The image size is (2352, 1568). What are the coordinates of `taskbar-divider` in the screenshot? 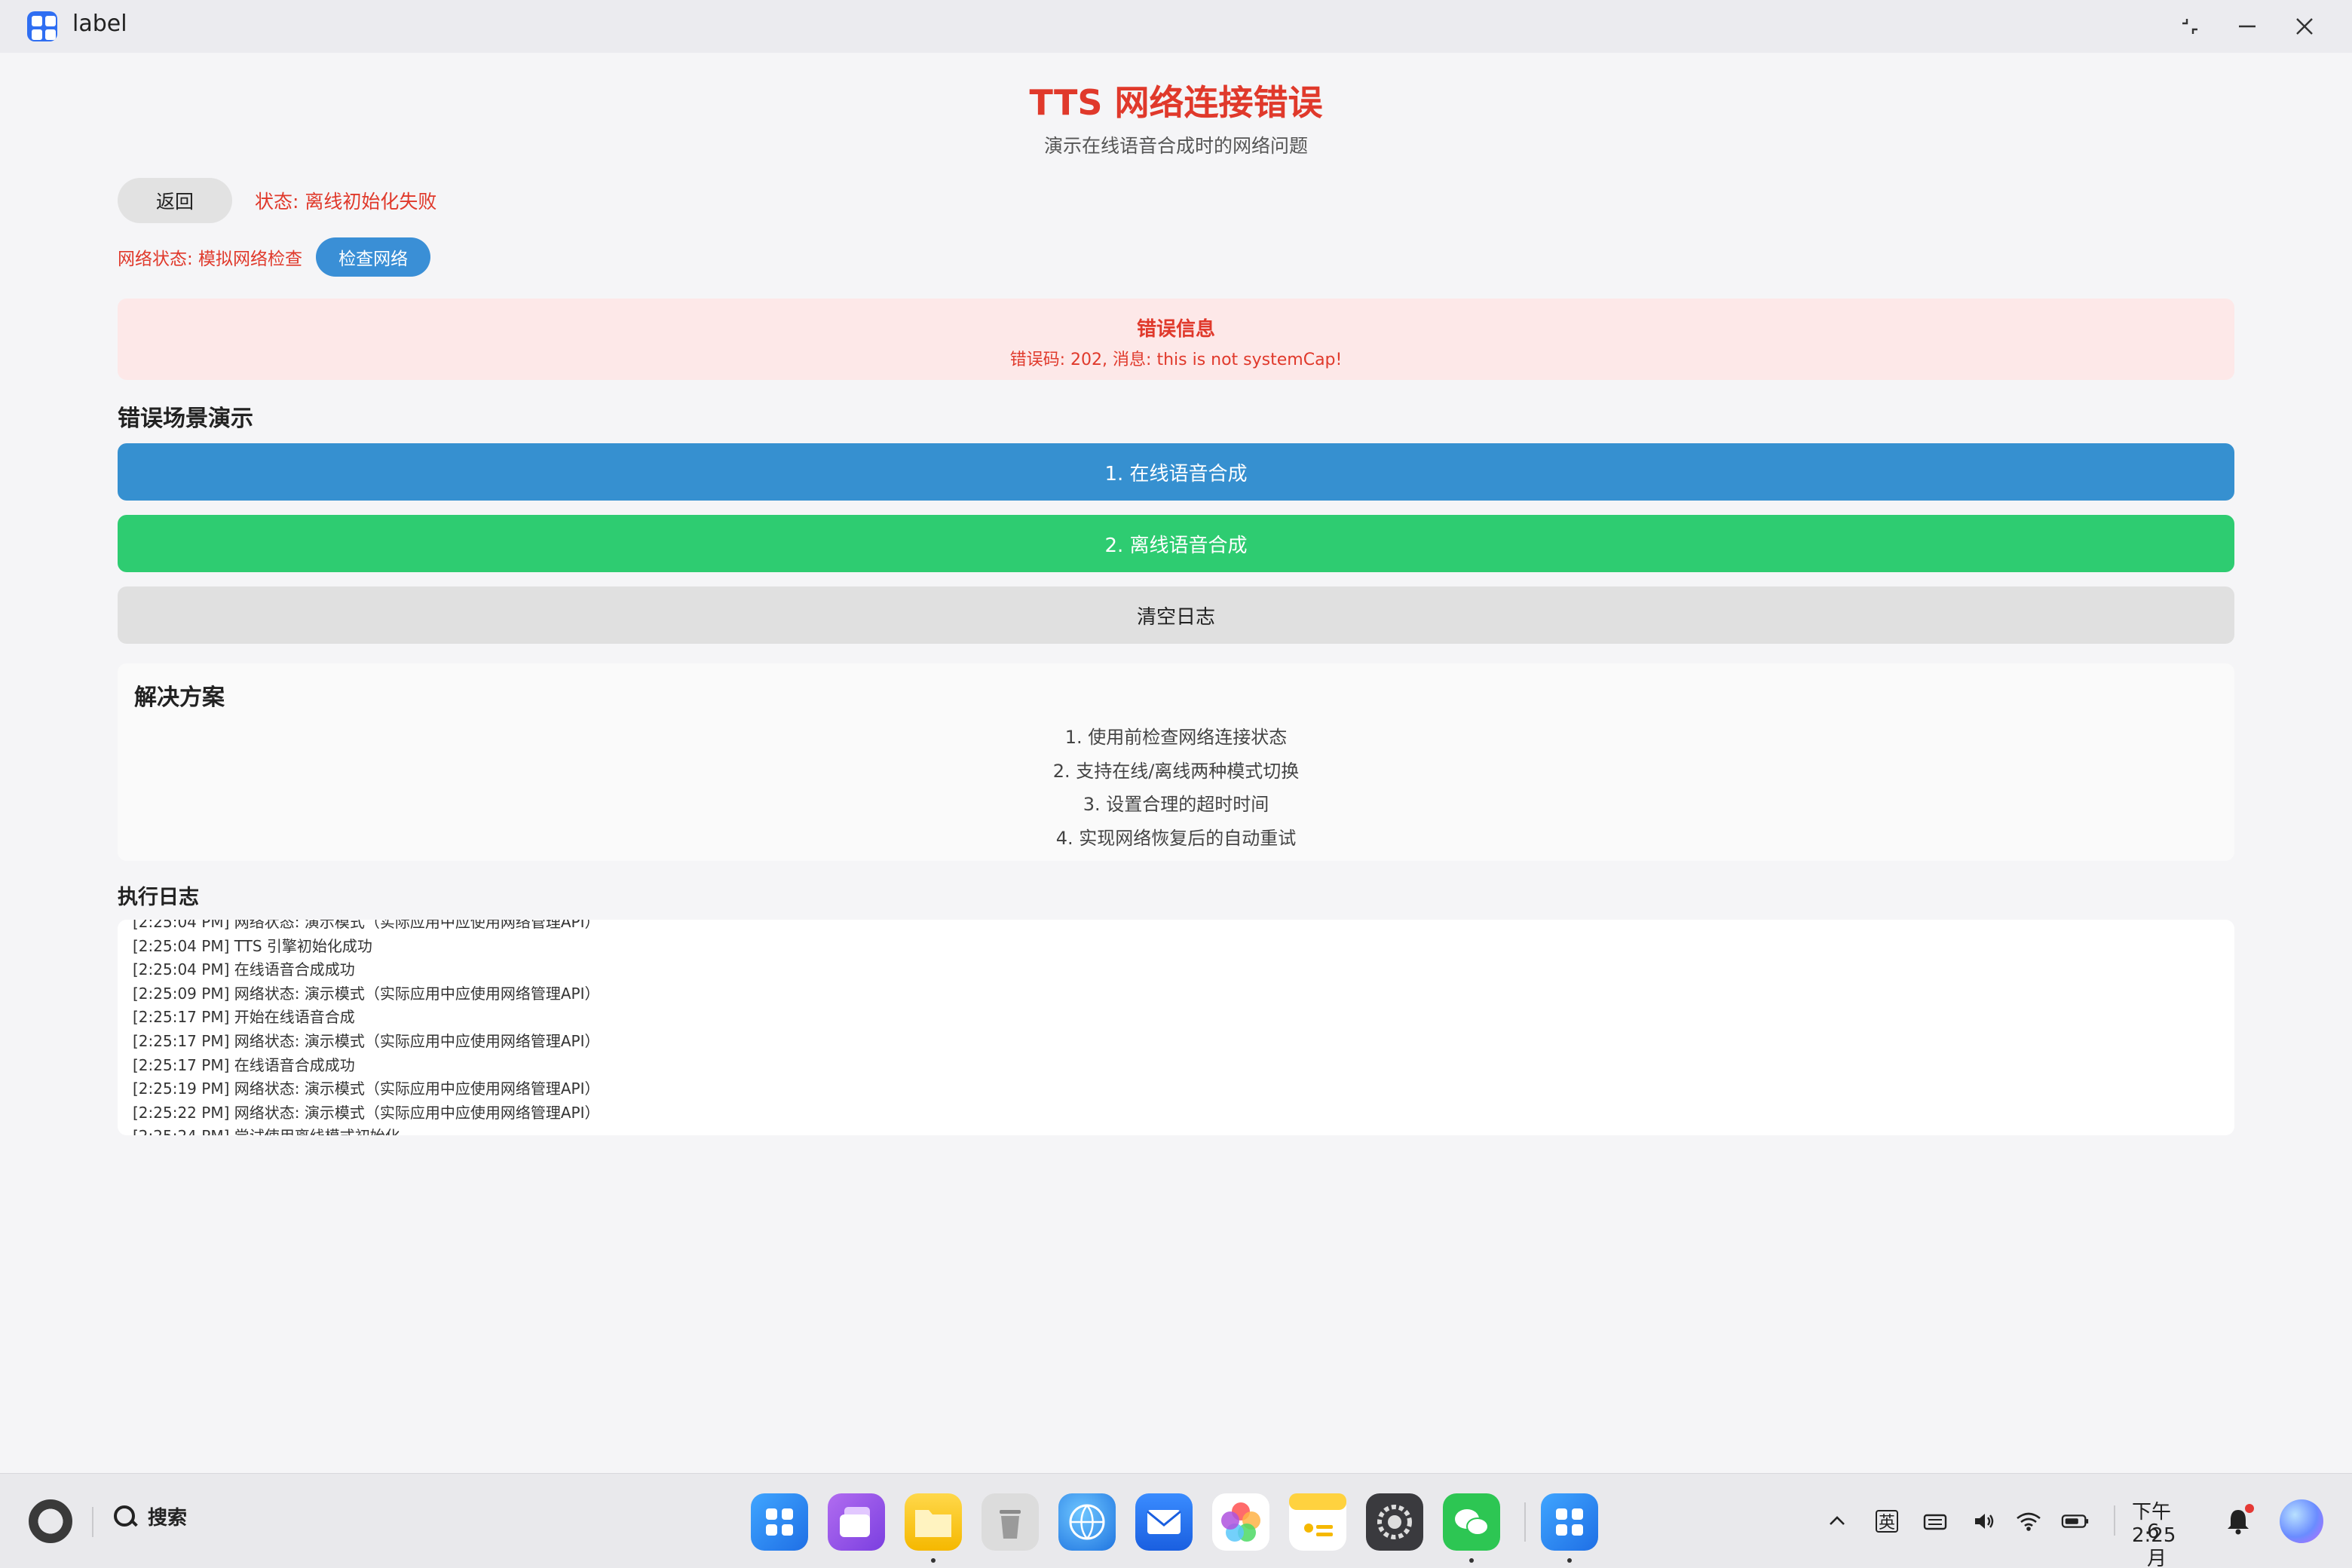 It's located at (92, 1522).